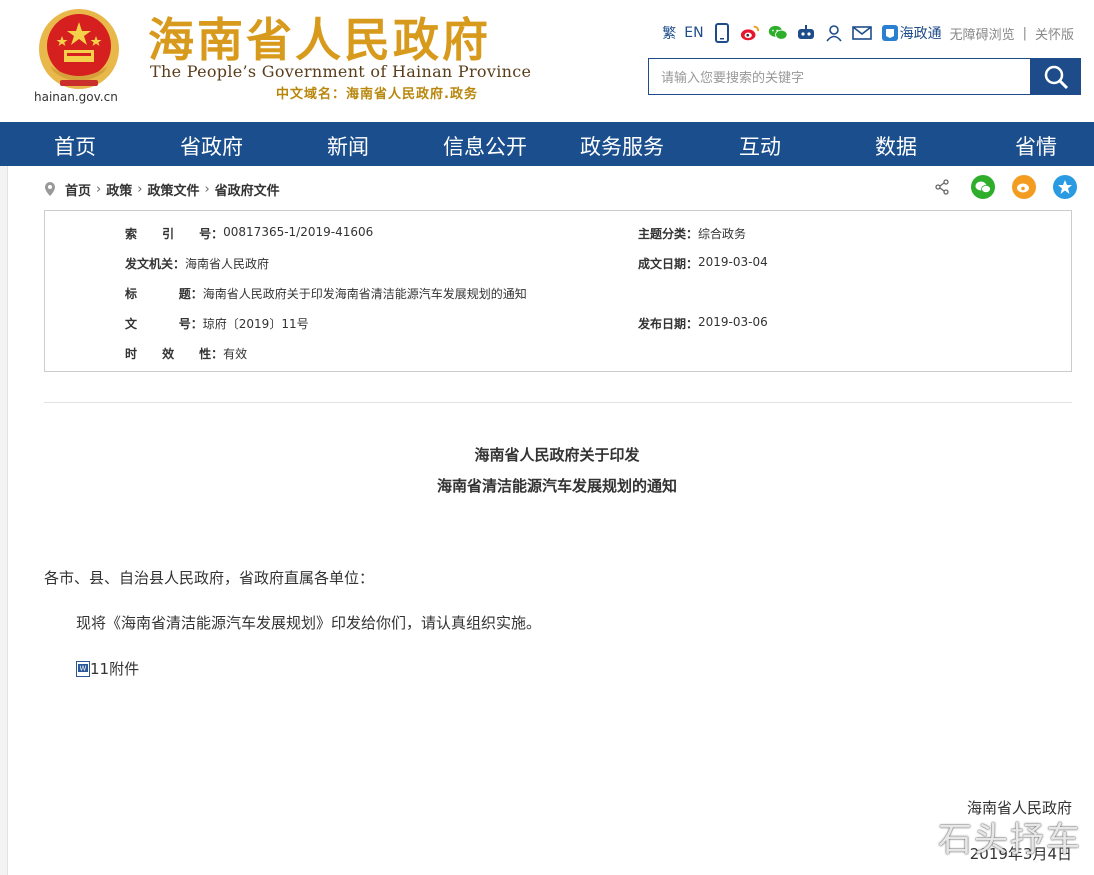 This screenshot has width=1094, height=875. Describe the element at coordinates (75, 146) in the screenshot. I see `nav-item-home: 首页` at that location.